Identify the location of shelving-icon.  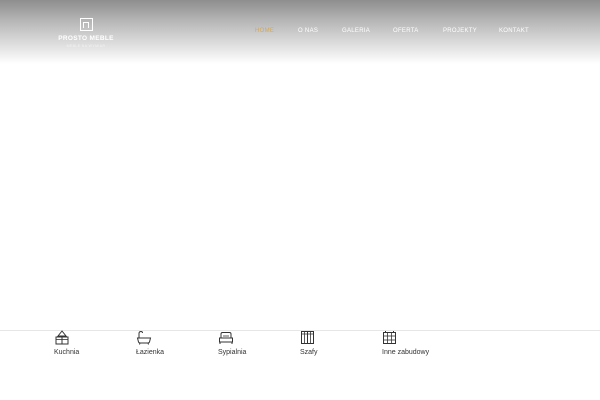
(389, 337).